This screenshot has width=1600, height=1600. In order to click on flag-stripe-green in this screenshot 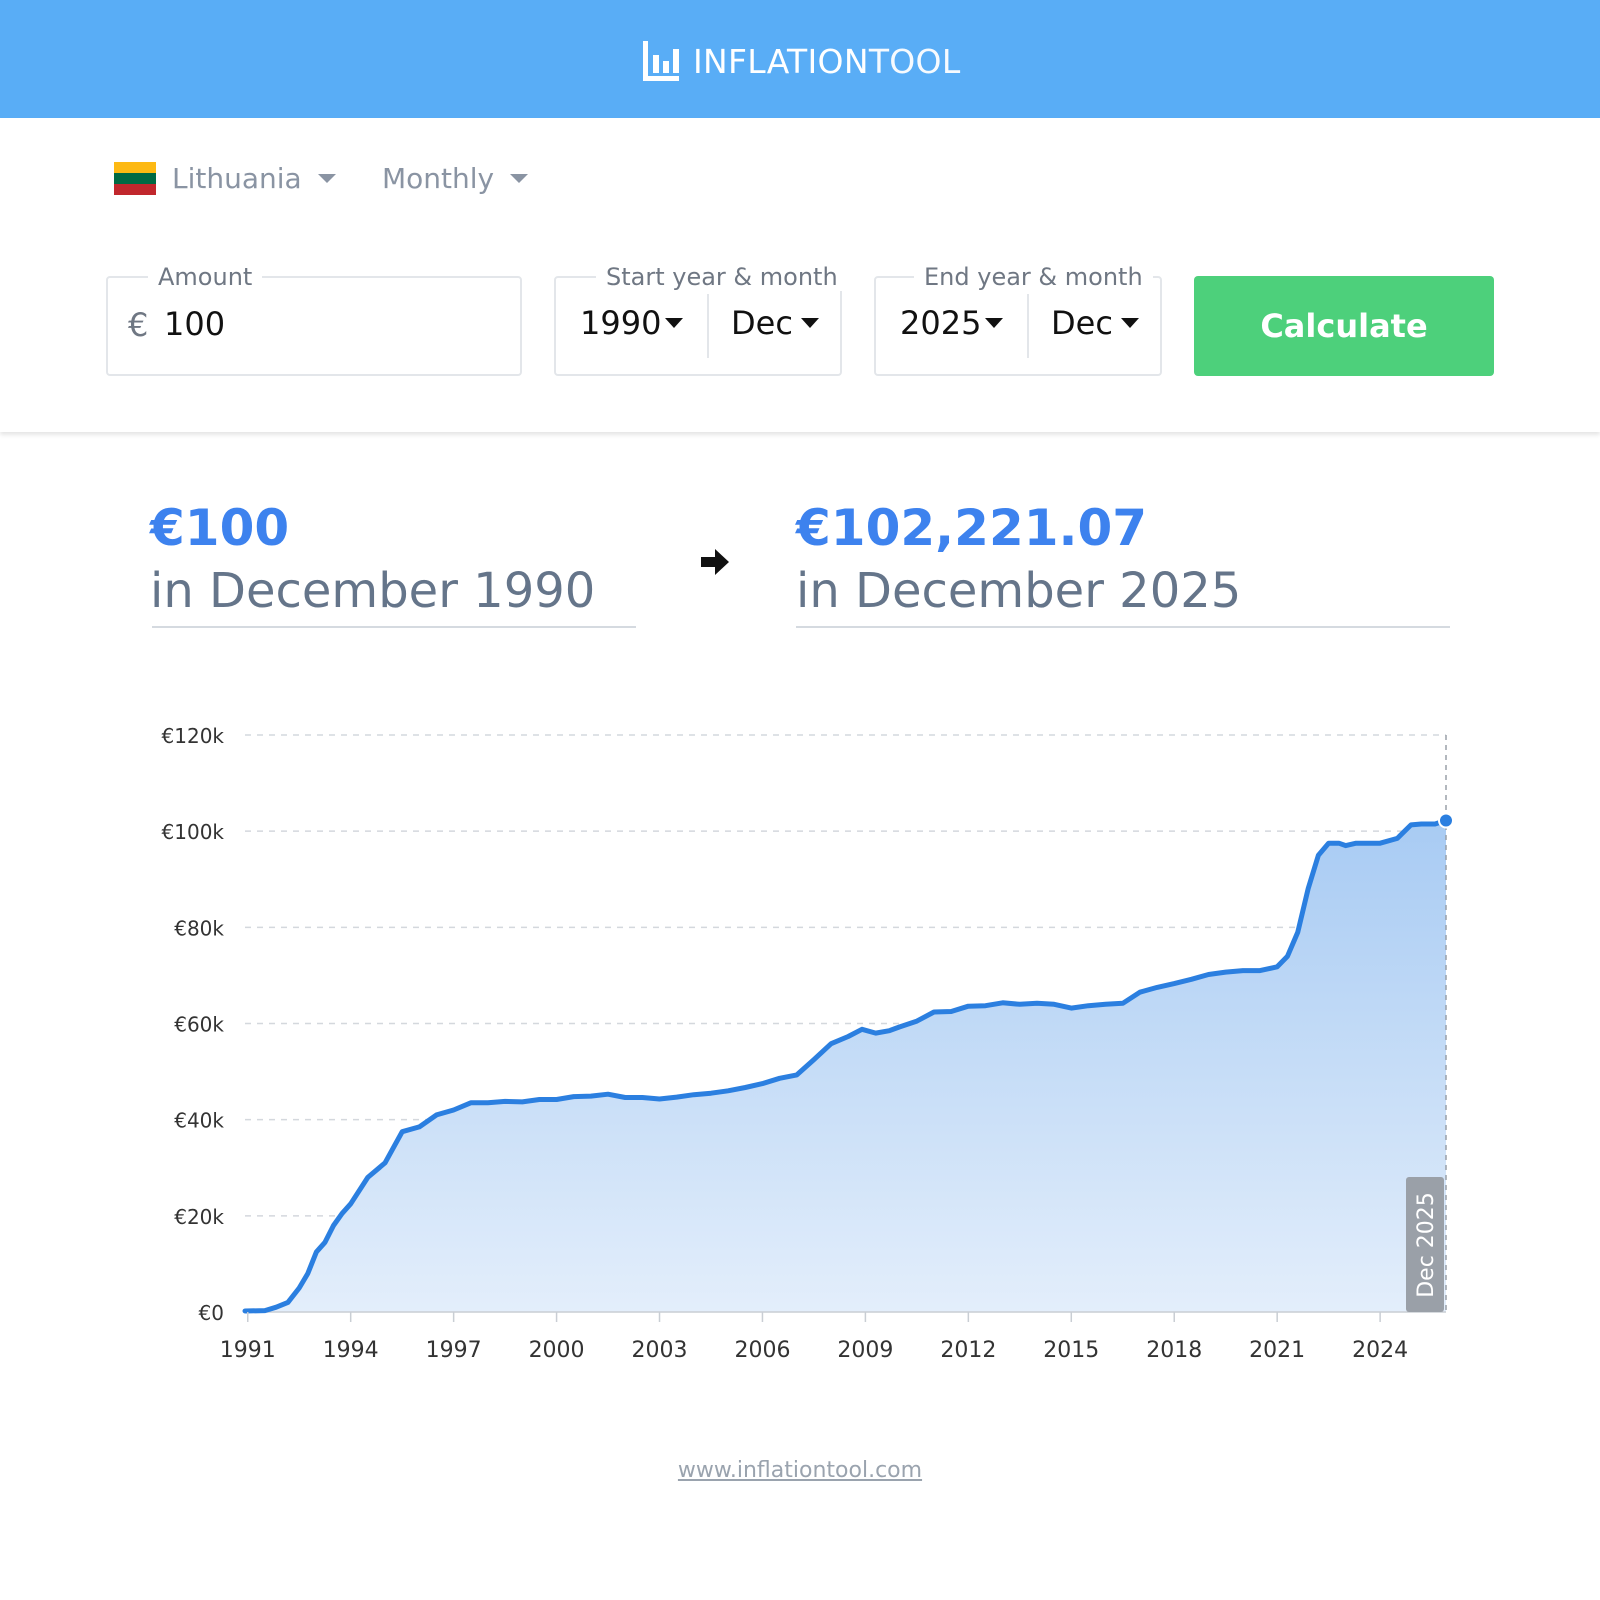, I will do `click(135, 178)`.